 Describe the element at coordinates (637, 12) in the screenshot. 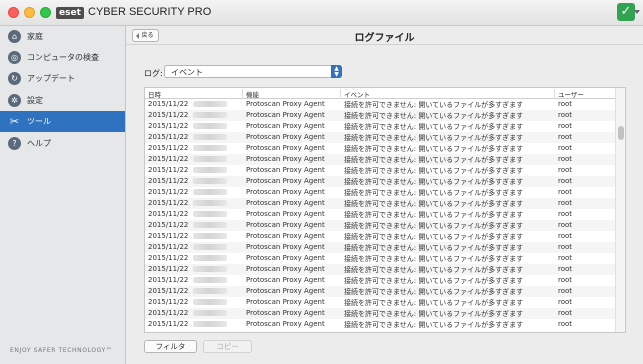

I see `chevron-down-icon` at that location.